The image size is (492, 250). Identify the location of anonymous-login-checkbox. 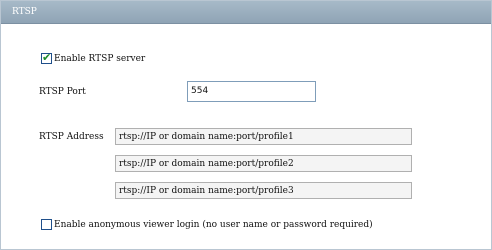
(46, 224).